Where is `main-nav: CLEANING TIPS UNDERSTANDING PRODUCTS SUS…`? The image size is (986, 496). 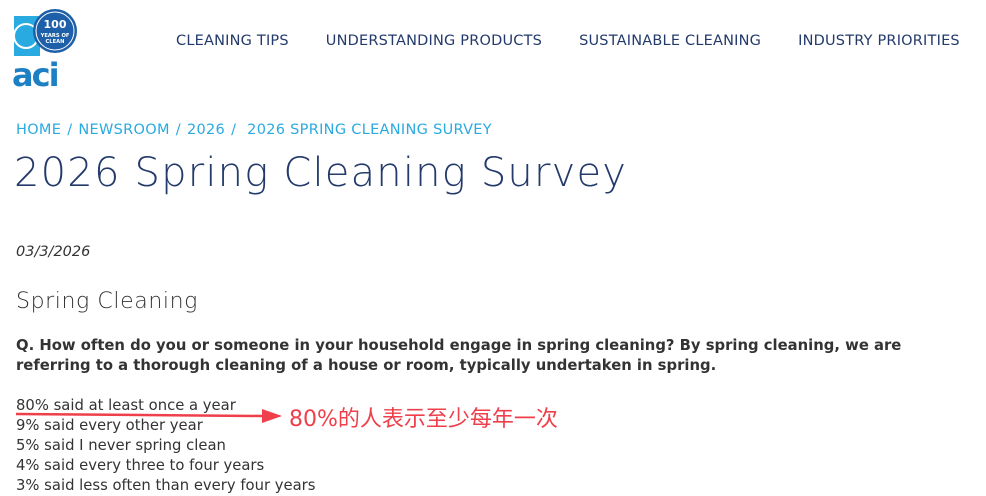
main-nav: CLEANING TIPS UNDERSTANDING PRODUCTS SUS… is located at coordinates (568, 41).